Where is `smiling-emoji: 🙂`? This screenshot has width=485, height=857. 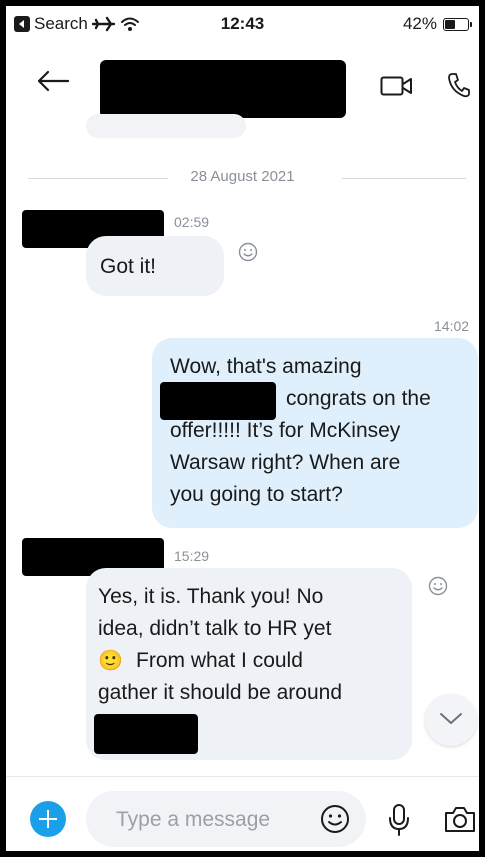
smiling-emoji: 🙂 is located at coordinates (110, 660).